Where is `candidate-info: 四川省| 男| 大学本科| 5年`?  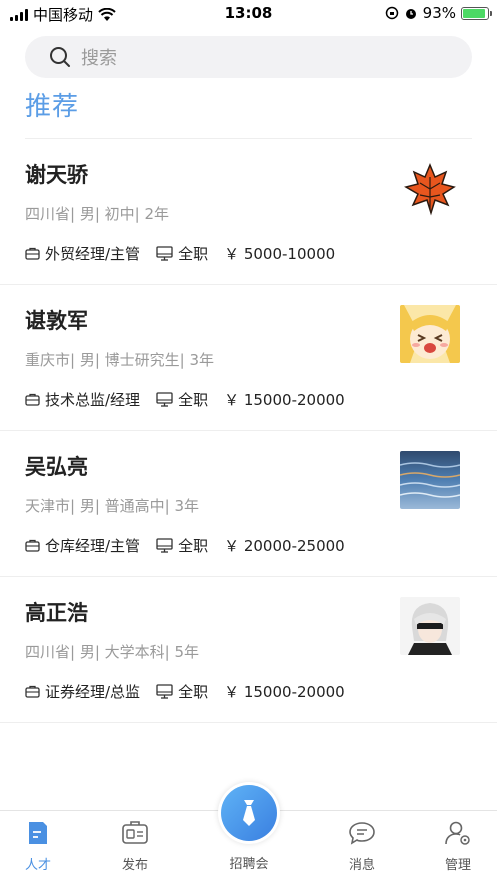 candidate-info: 四川省| 男| 大学本科| 5年 is located at coordinates (112, 652).